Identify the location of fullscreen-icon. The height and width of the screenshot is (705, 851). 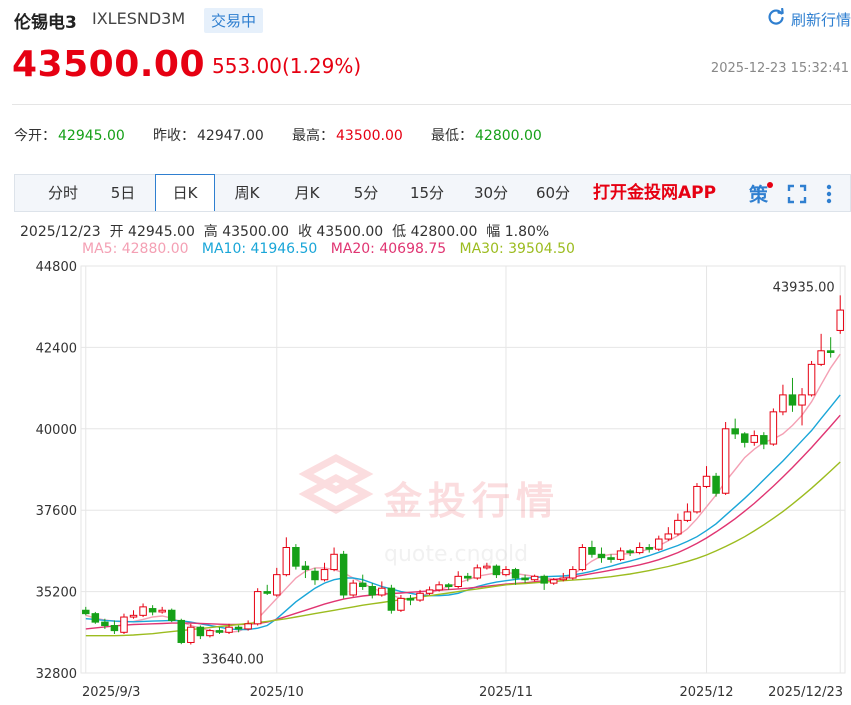
(797, 196).